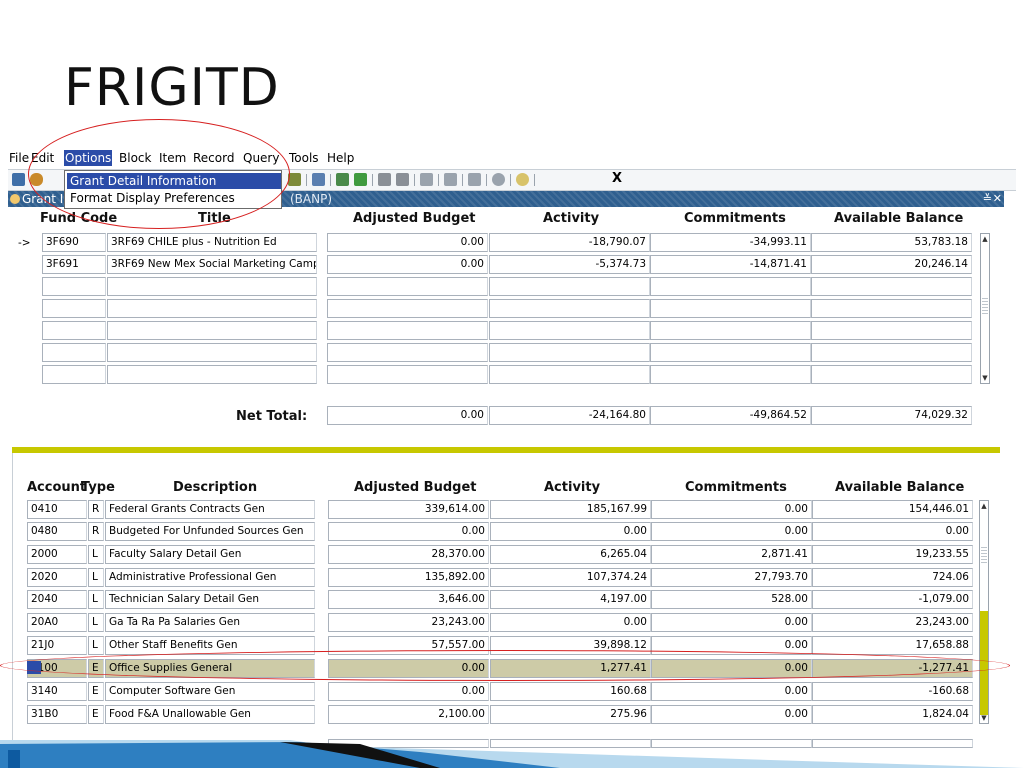 This screenshot has width=1024, height=768. Describe the element at coordinates (384, 179) in the screenshot. I see `insert-record-icon` at that location.